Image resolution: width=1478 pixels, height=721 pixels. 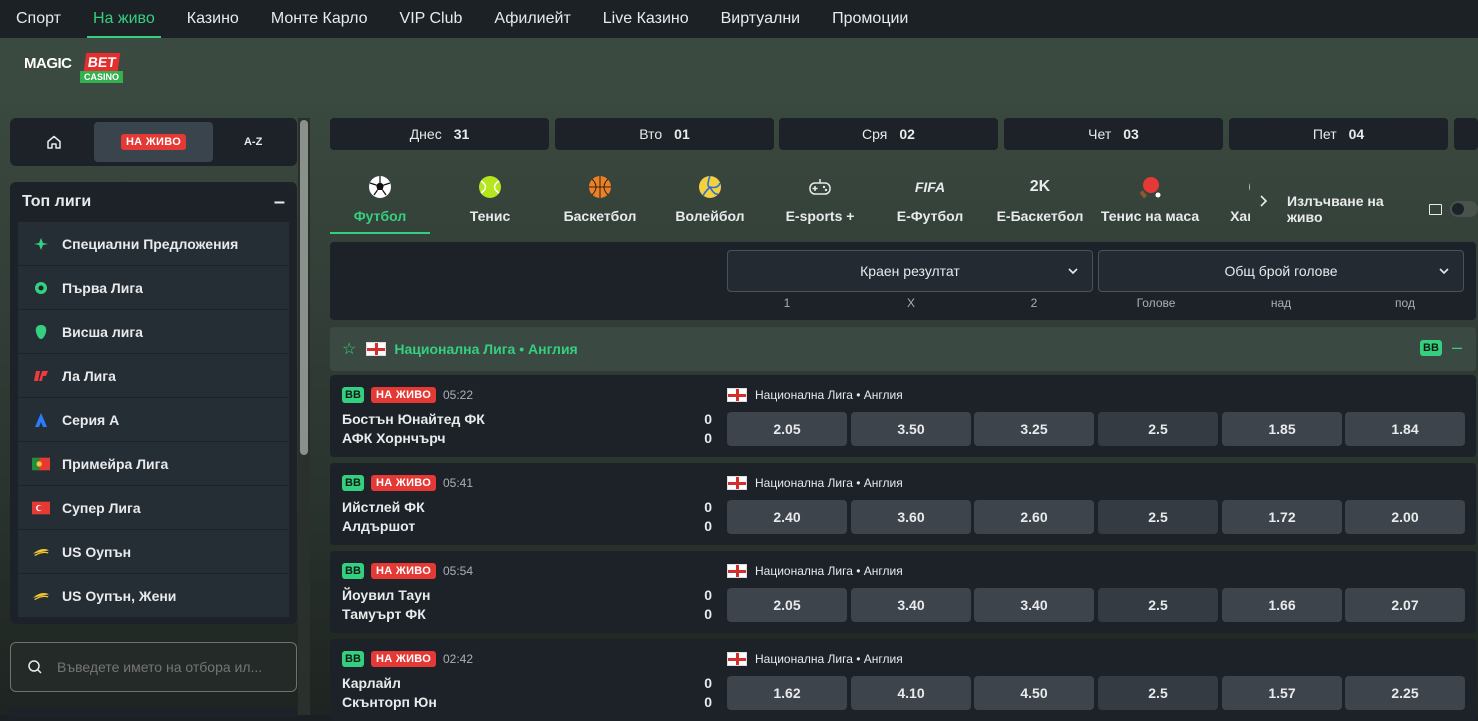 What do you see at coordinates (600, 202) in the screenshot?
I see `sport-tab-basketball: Баскетбол` at bounding box center [600, 202].